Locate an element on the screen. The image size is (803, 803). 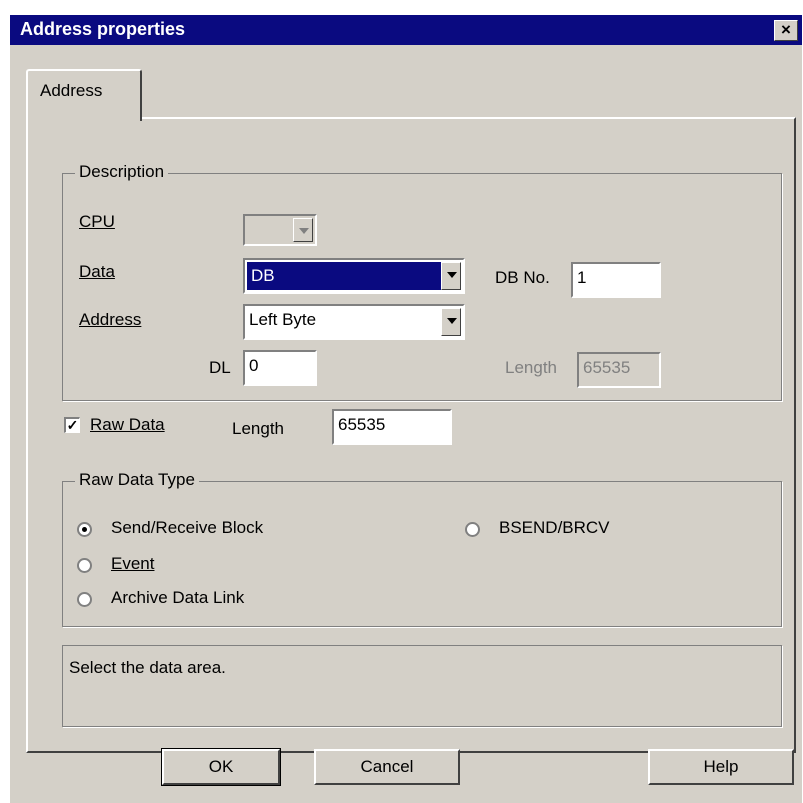
event-label-text: Event is located at coordinates (133, 563).